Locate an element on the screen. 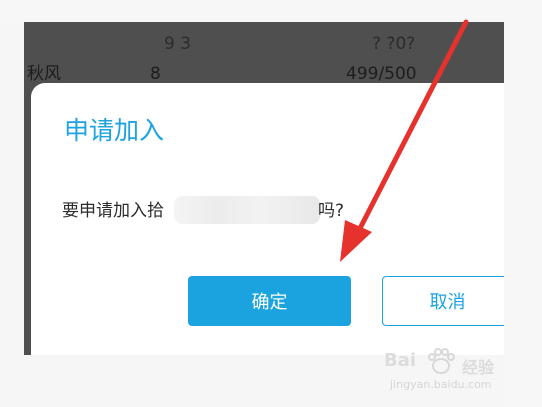  baidu-jingyan-watermark: Bai 经验 jingyan.baidu.com is located at coordinates (450, 372).